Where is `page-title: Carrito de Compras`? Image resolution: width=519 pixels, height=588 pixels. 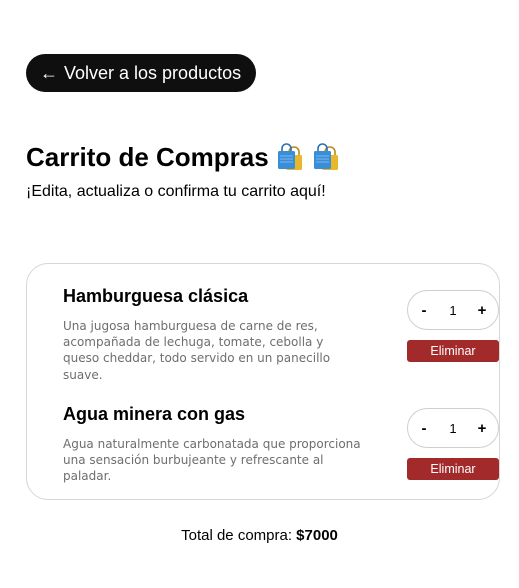
page-title: Carrito de Compras is located at coordinates (183, 157).